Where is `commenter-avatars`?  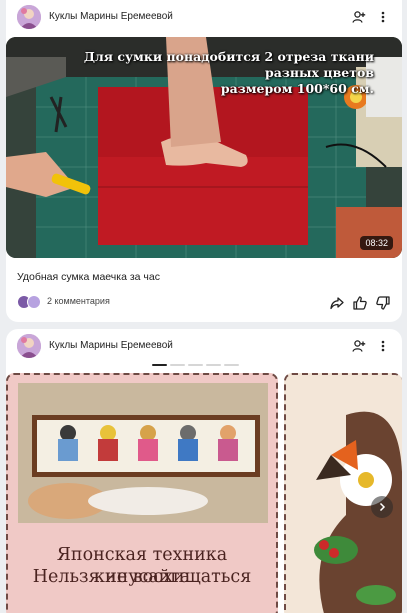
commenter-avatars is located at coordinates (30, 302).